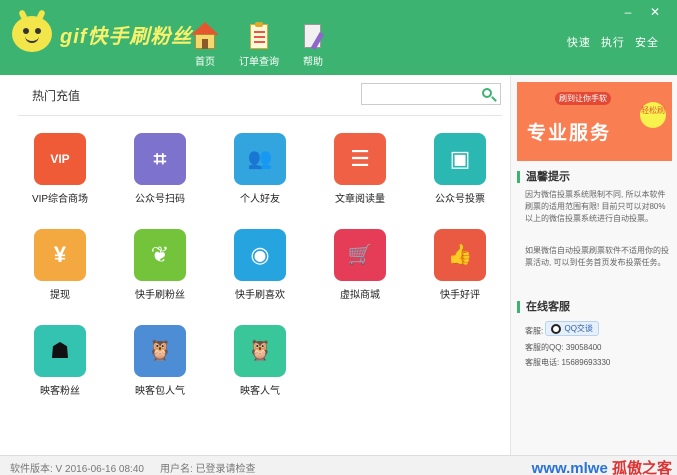 This screenshot has width=677, height=475. What do you see at coordinates (205, 36) in the screenshot?
I see `home-icon` at bounding box center [205, 36].